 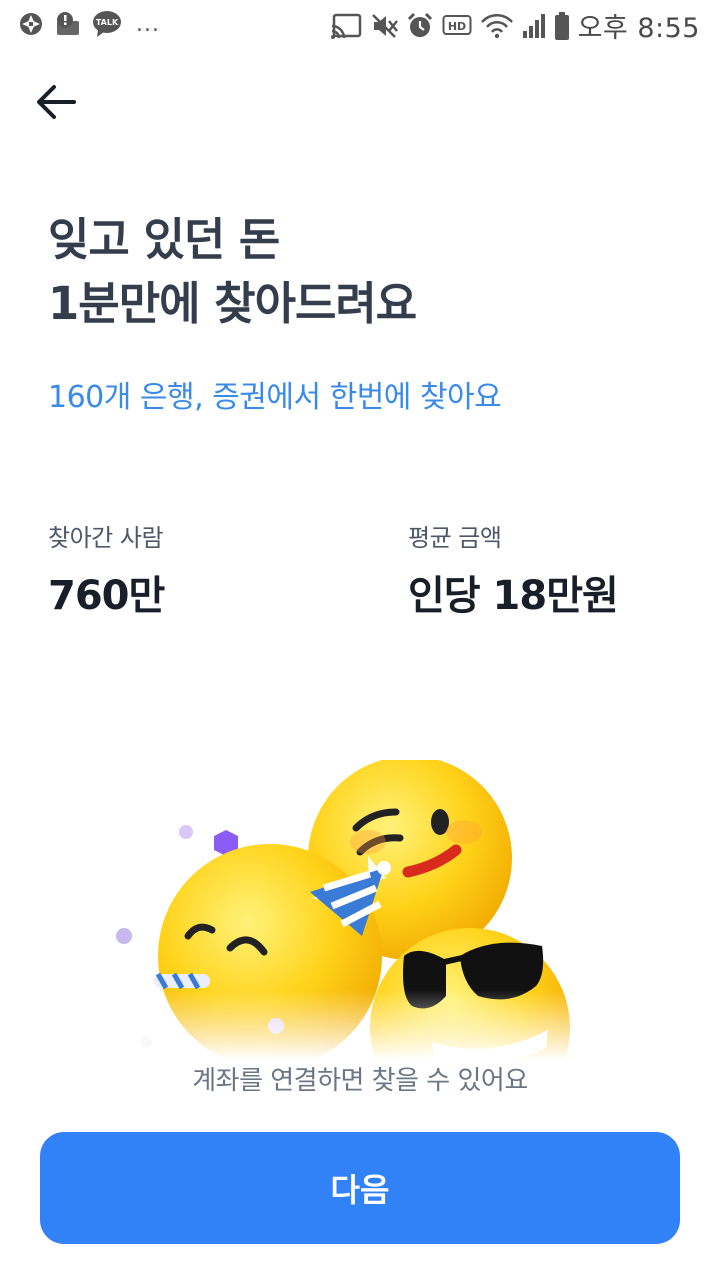 I want to click on hd-icon: HD, so click(x=457, y=24).